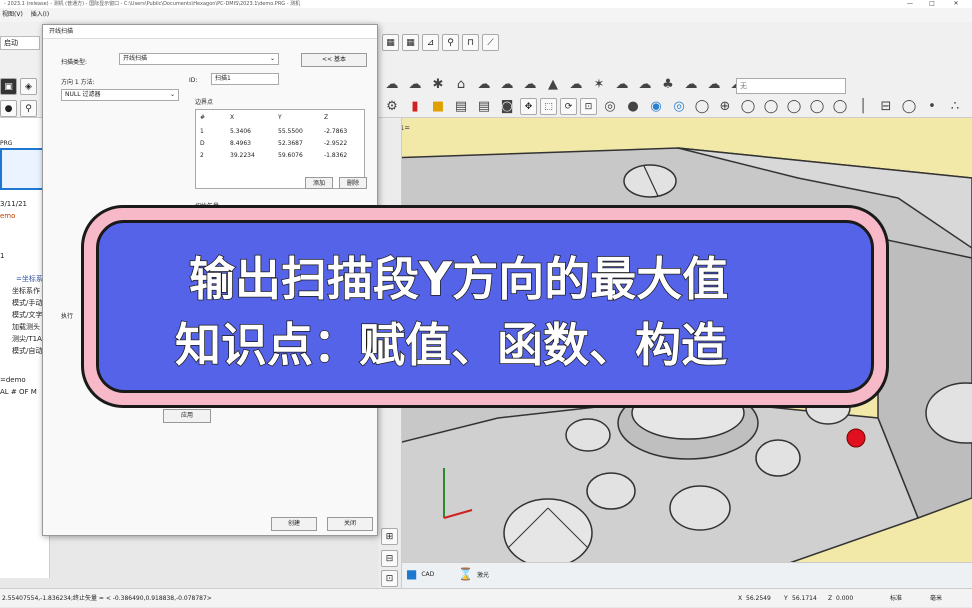 The image size is (972, 608). What do you see at coordinates (484, 84) in the screenshot?
I see `cloud-icon-3: ☁` at bounding box center [484, 84].